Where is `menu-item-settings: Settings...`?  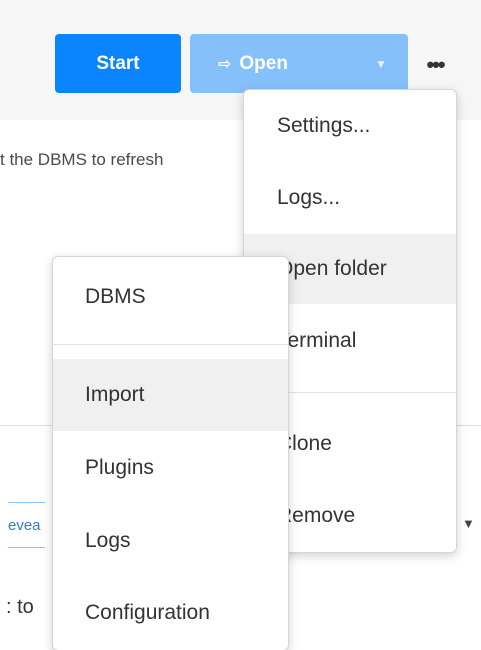 menu-item-settings: Settings... is located at coordinates (350, 126).